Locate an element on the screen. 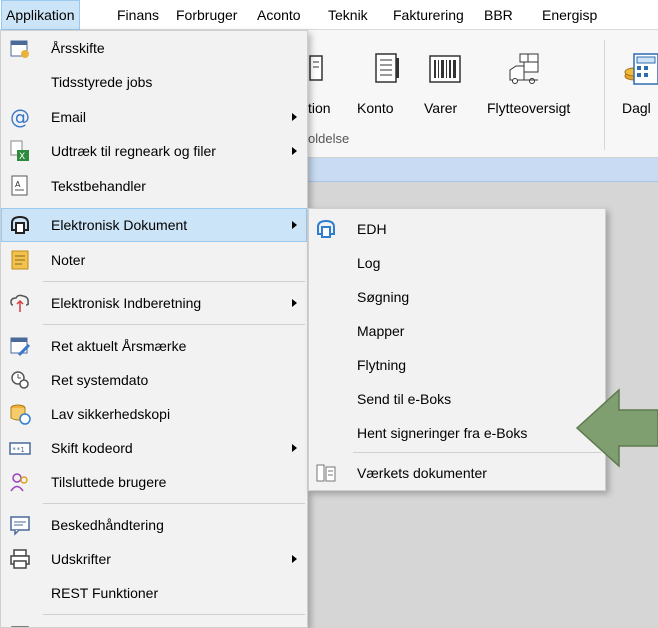  barcode-icon is located at coordinates (445, 69).